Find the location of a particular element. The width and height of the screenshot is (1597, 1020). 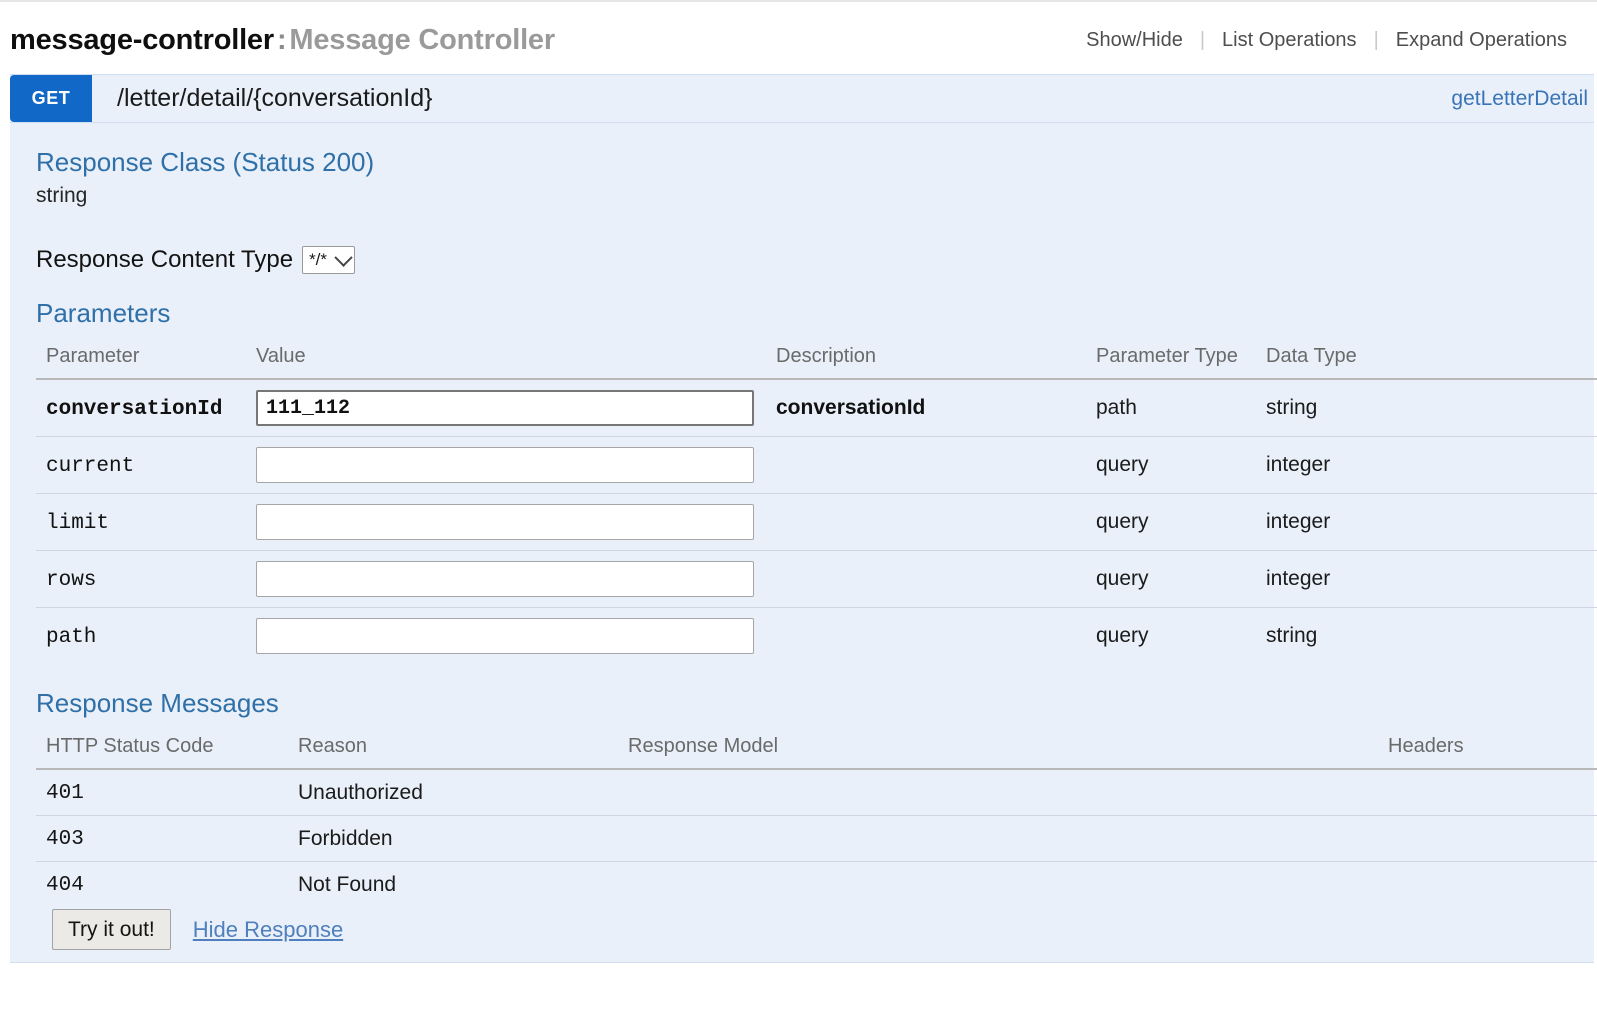

parameter-value-input-rows is located at coordinates (505, 579).